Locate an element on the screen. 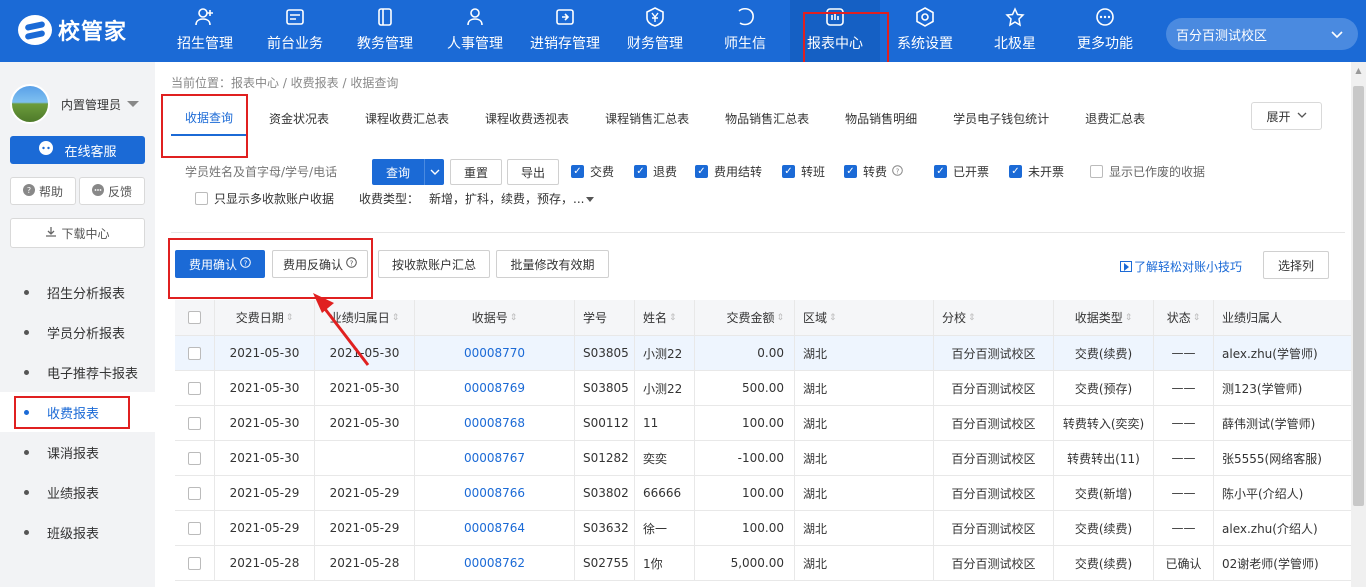 The height and width of the screenshot is (587, 1366). select-columns-button: 选择列 is located at coordinates (1296, 265).